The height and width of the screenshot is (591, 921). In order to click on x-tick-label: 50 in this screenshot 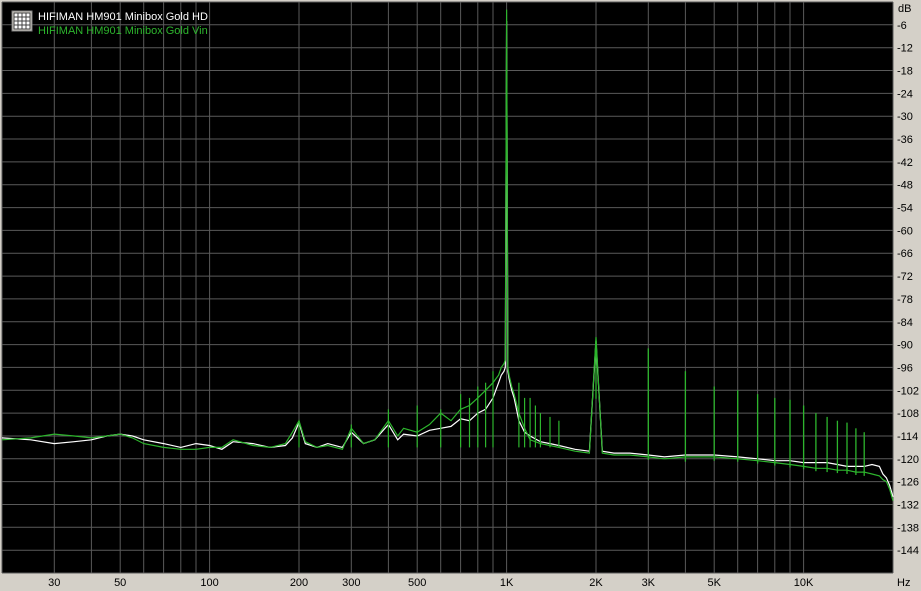, I will do `click(120, 583)`.